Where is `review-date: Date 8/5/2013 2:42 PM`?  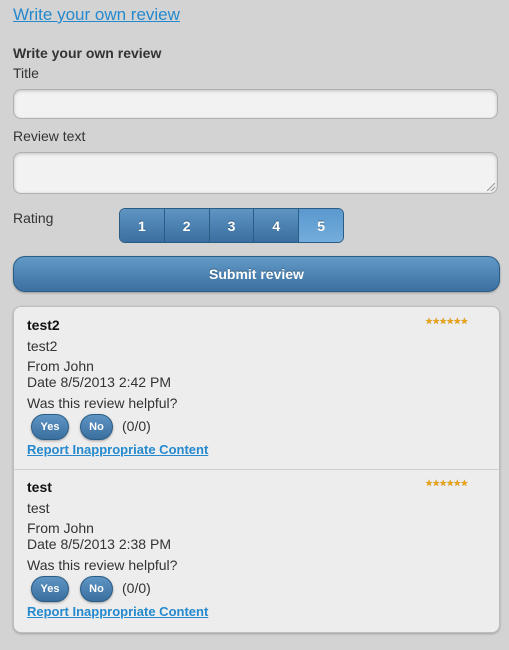
review-date: Date 8/5/2013 2:42 PM is located at coordinates (99, 382).